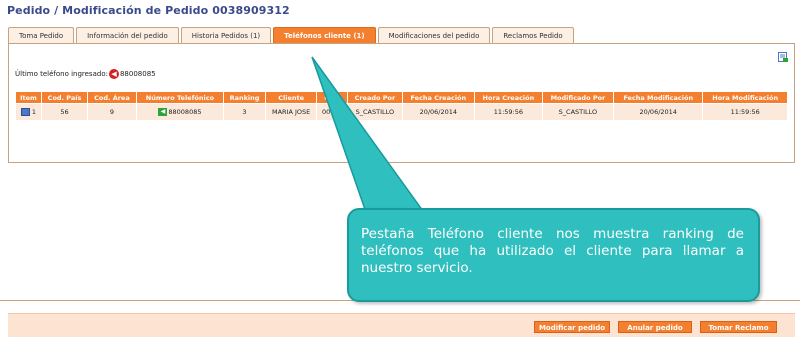 This screenshot has width=800, height=349. I want to click on col-fecha-modificacion: Fecha Modificación, so click(658, 97).